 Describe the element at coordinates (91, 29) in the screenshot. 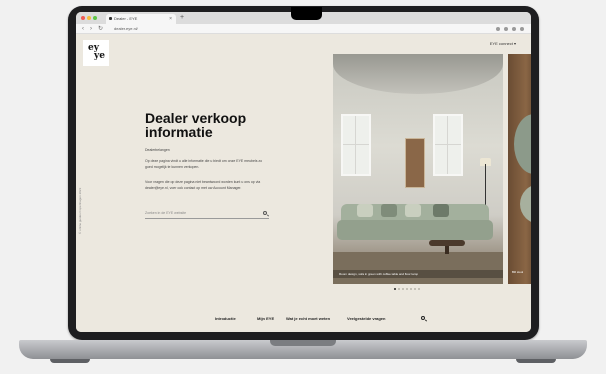

I see `forward-button: ›` at that location.